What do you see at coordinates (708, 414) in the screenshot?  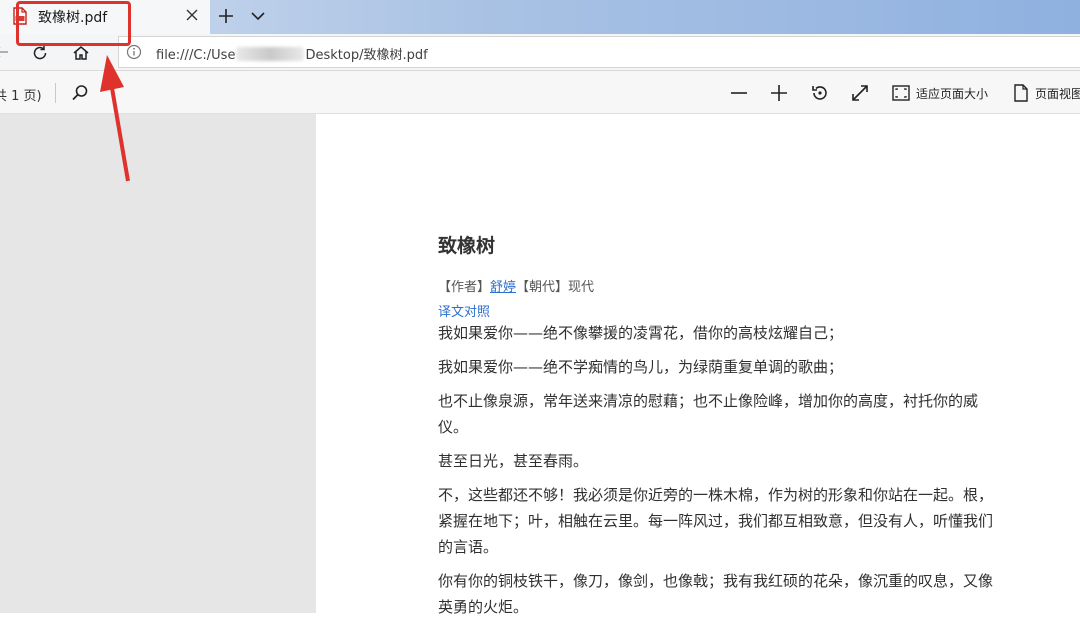 I see `poem-line: 也不止像泉源，常年送来清凉的慰藉；也不止像险峰，增加你的高度，衬托你的威仪。` at bounding box center [708, 414].